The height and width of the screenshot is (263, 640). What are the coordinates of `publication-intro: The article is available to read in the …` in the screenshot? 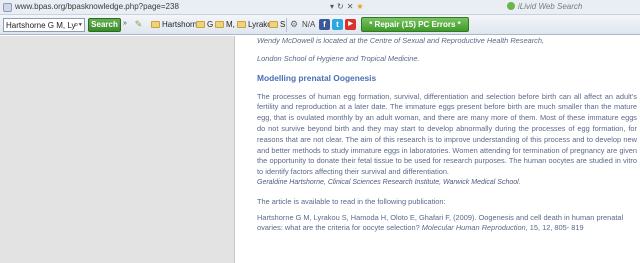 It's located at (351, 201).